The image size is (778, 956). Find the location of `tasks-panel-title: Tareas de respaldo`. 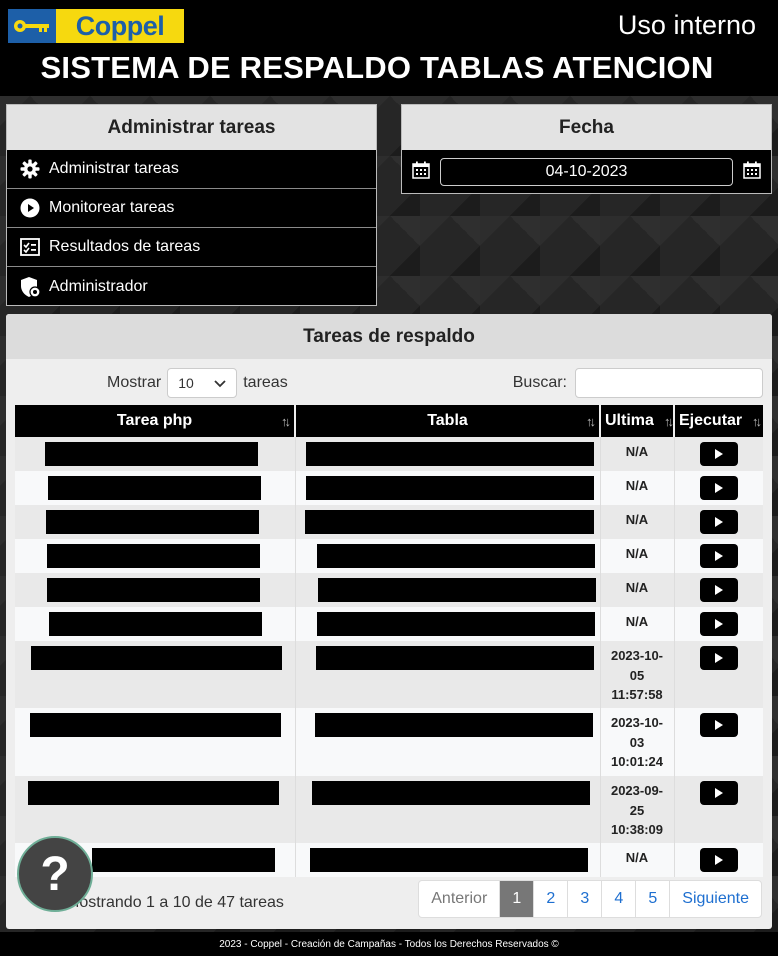

tasks-panel-title: Tareas de respaldo is located at coordinates (389, 336).